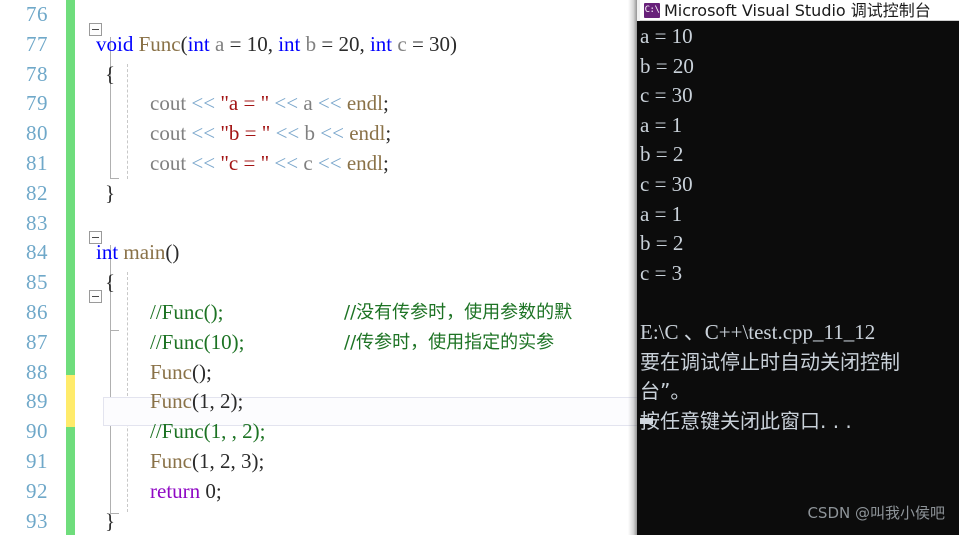 This screenshot has width=959, height=535. Describe the element at coordinates (37, 371) in the screenshot. I see `line-number: 88` at that location.